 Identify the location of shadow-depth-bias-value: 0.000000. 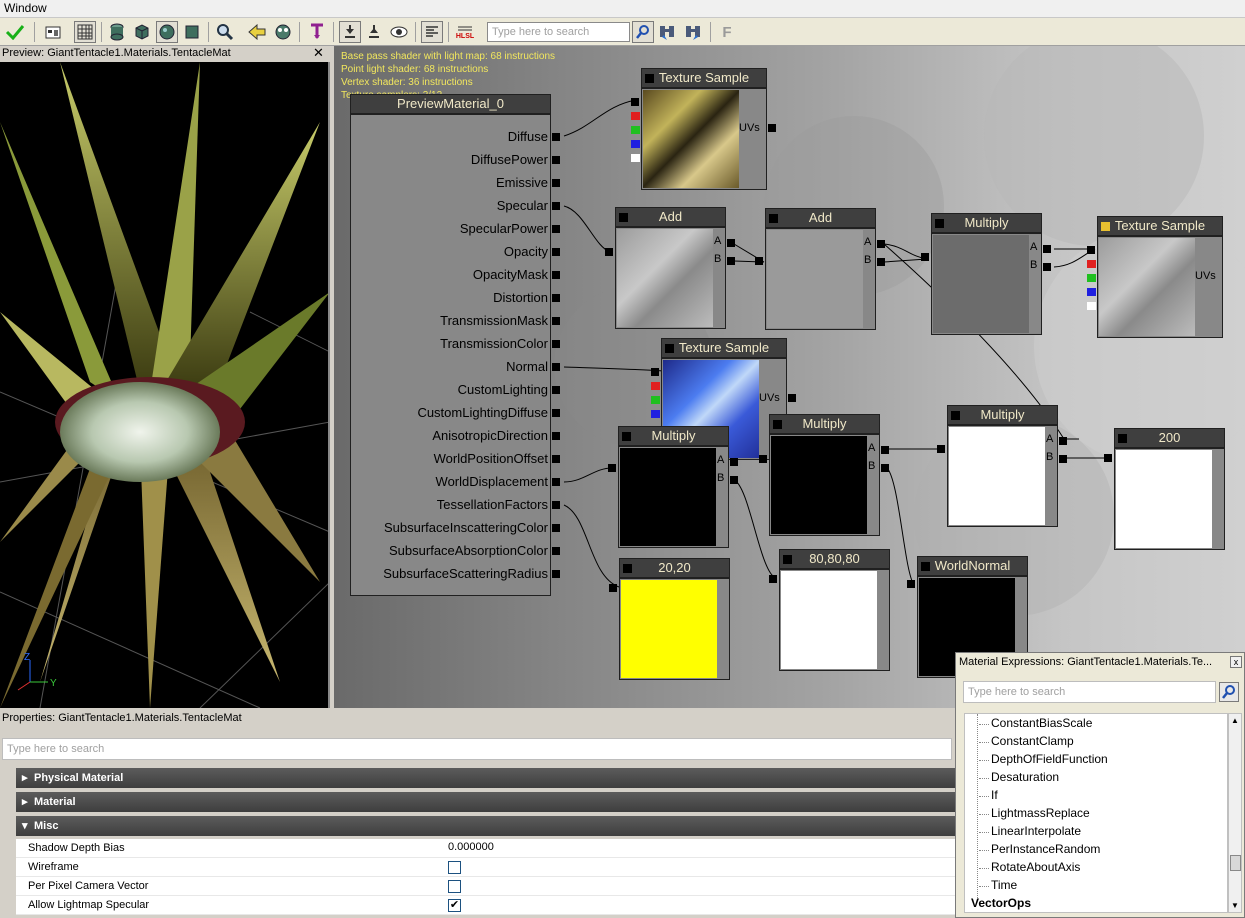
(471, 847).